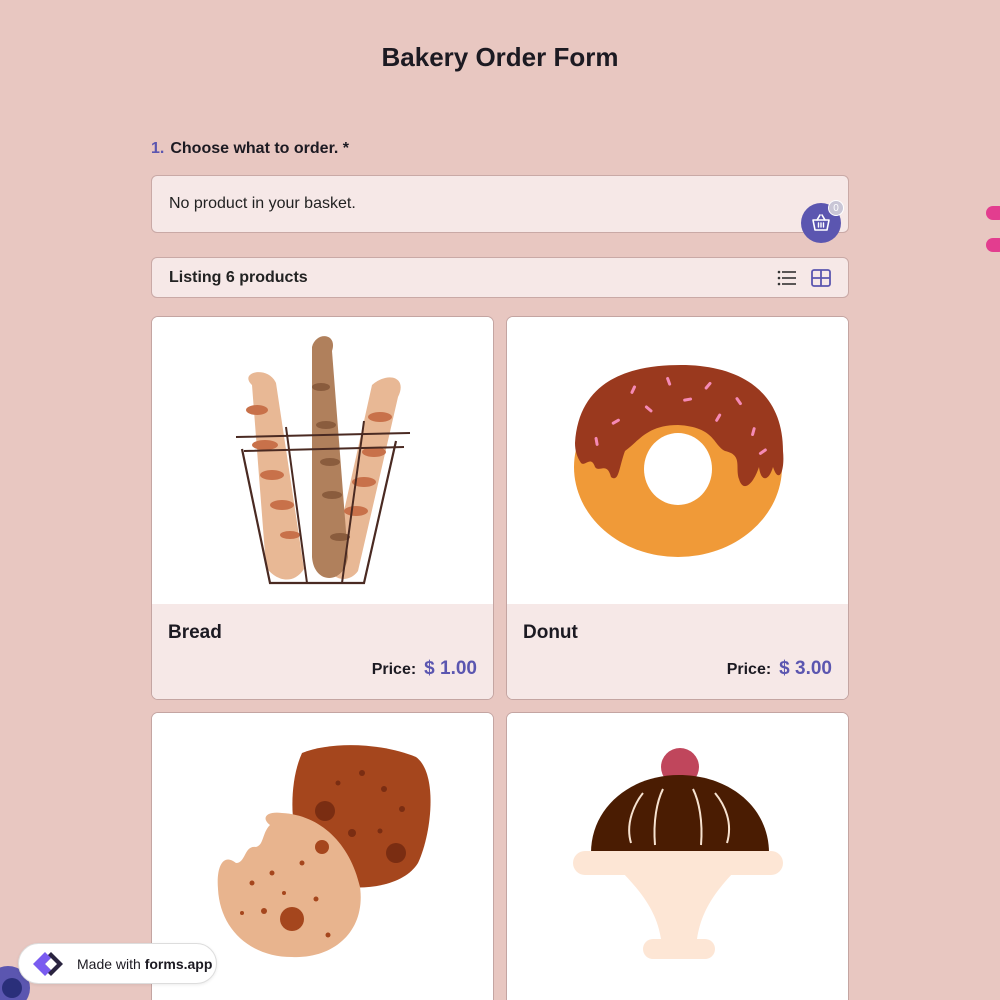 Image resolution: width=1000 pixels, height=1000 pixels. I want to click on basket-summary: No product in your basket., so click(500, 204).